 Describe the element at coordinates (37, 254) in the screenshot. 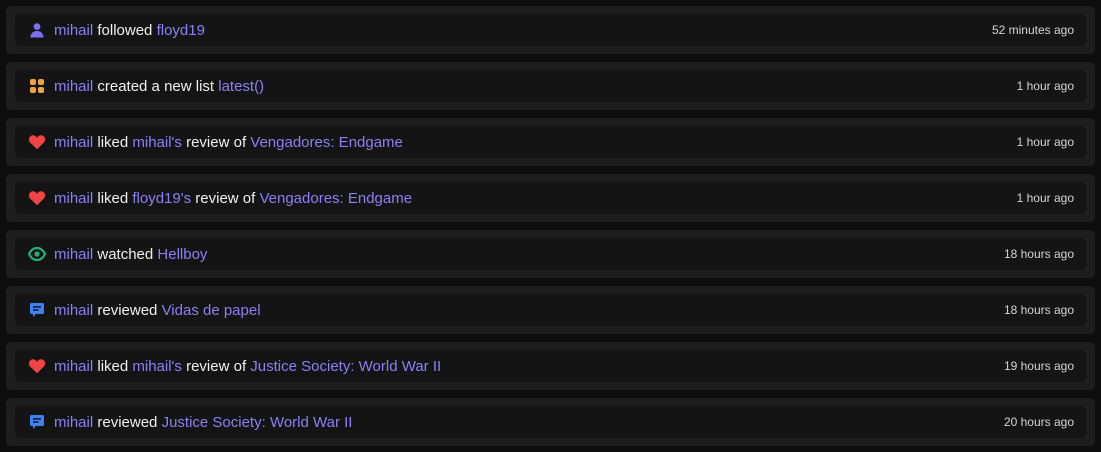

I see `eye-icon` at that location.